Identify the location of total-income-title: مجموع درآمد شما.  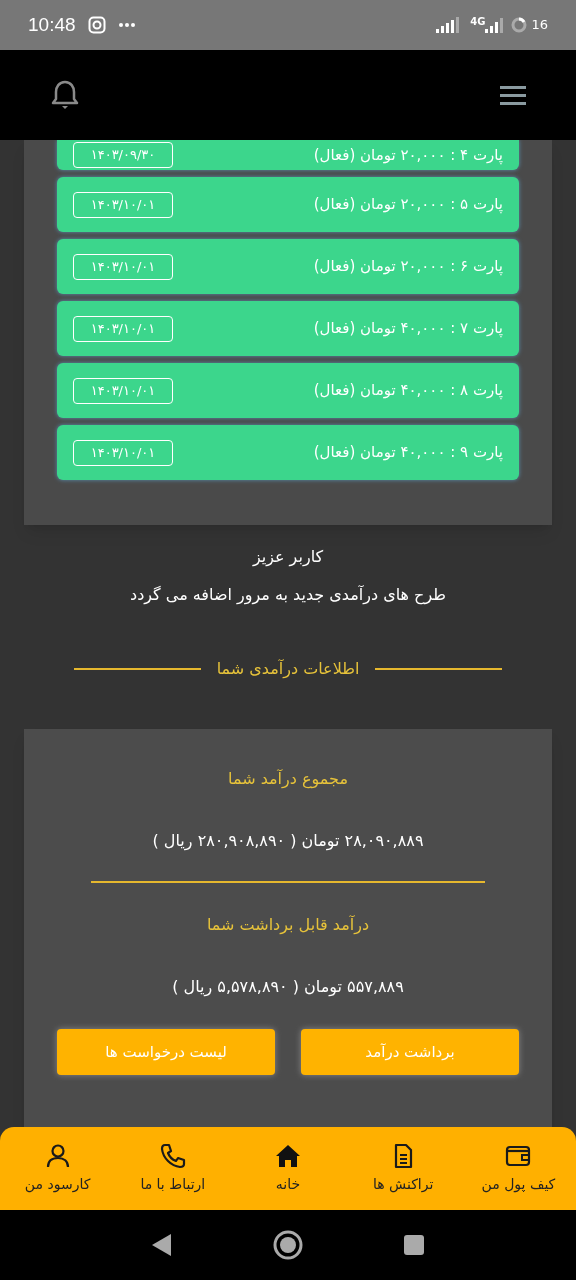
(288, 779).